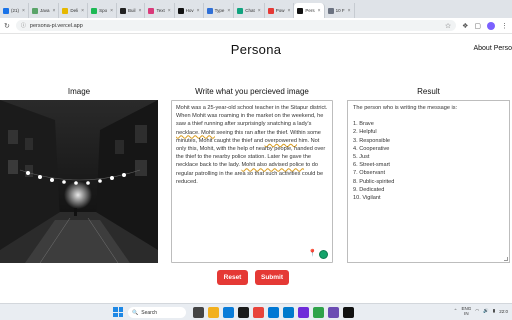 This screenshot has width=512, height=320. I want to click on brave-icon, so click(258, 312).